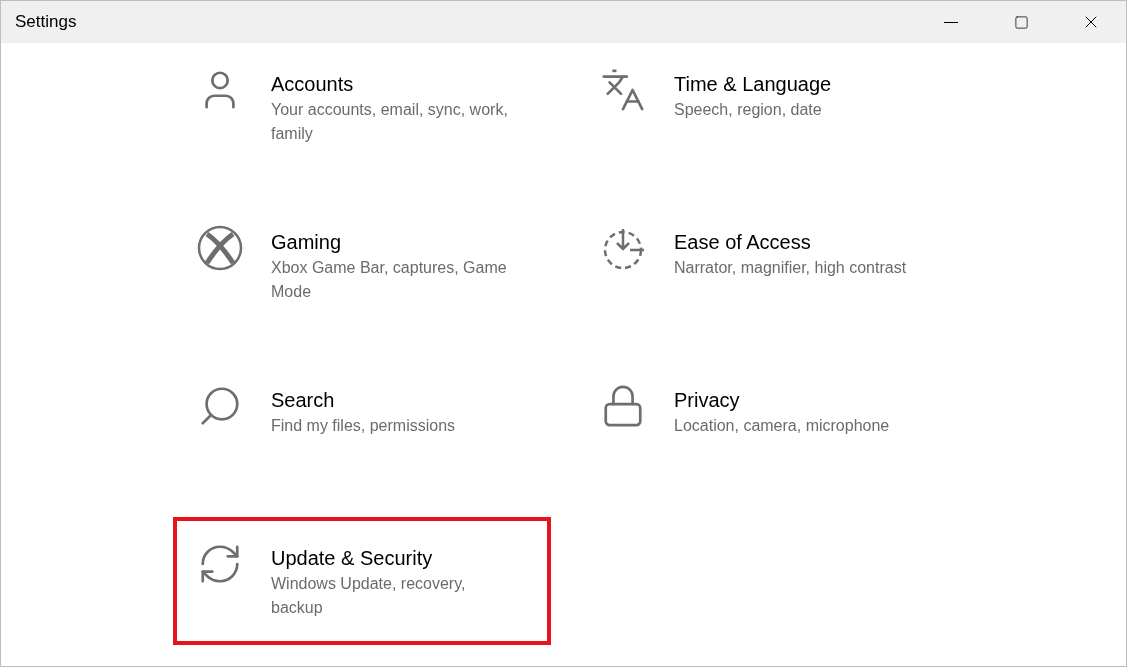 The height and width of the screenshot is (667, 1127). Describe the element at coordinates (307, 242) in the screenshot. I see `category-title: Gaming` at that location.